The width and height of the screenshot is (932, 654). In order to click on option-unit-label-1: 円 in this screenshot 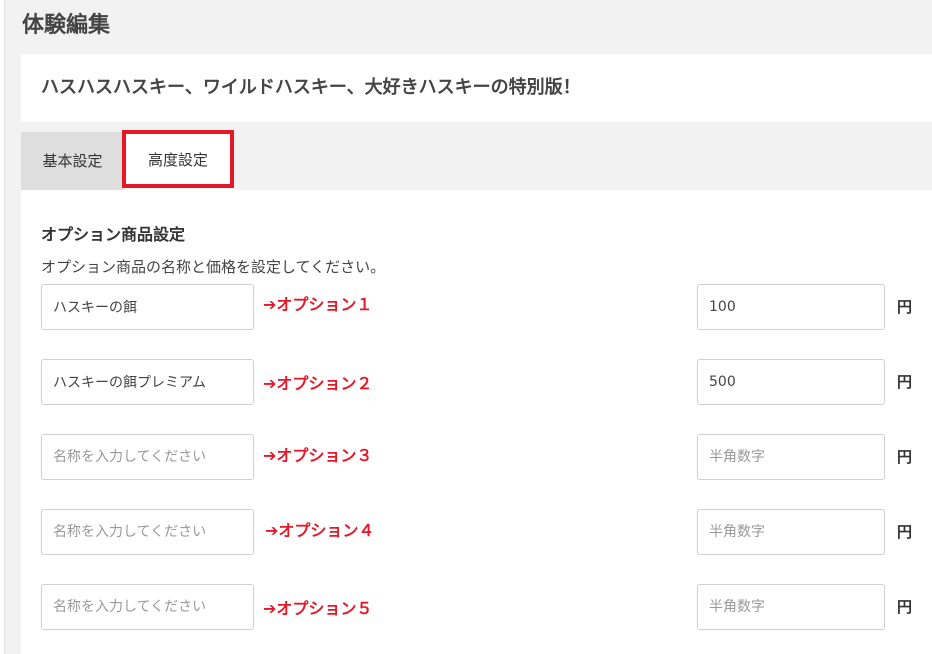, I will do `click(905, 307)`.